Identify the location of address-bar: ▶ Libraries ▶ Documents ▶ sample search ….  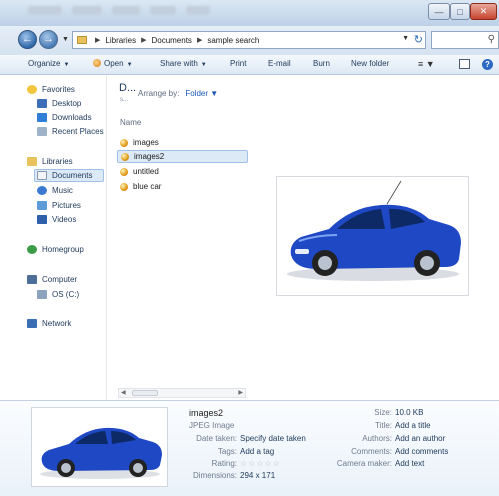
(249, 40).